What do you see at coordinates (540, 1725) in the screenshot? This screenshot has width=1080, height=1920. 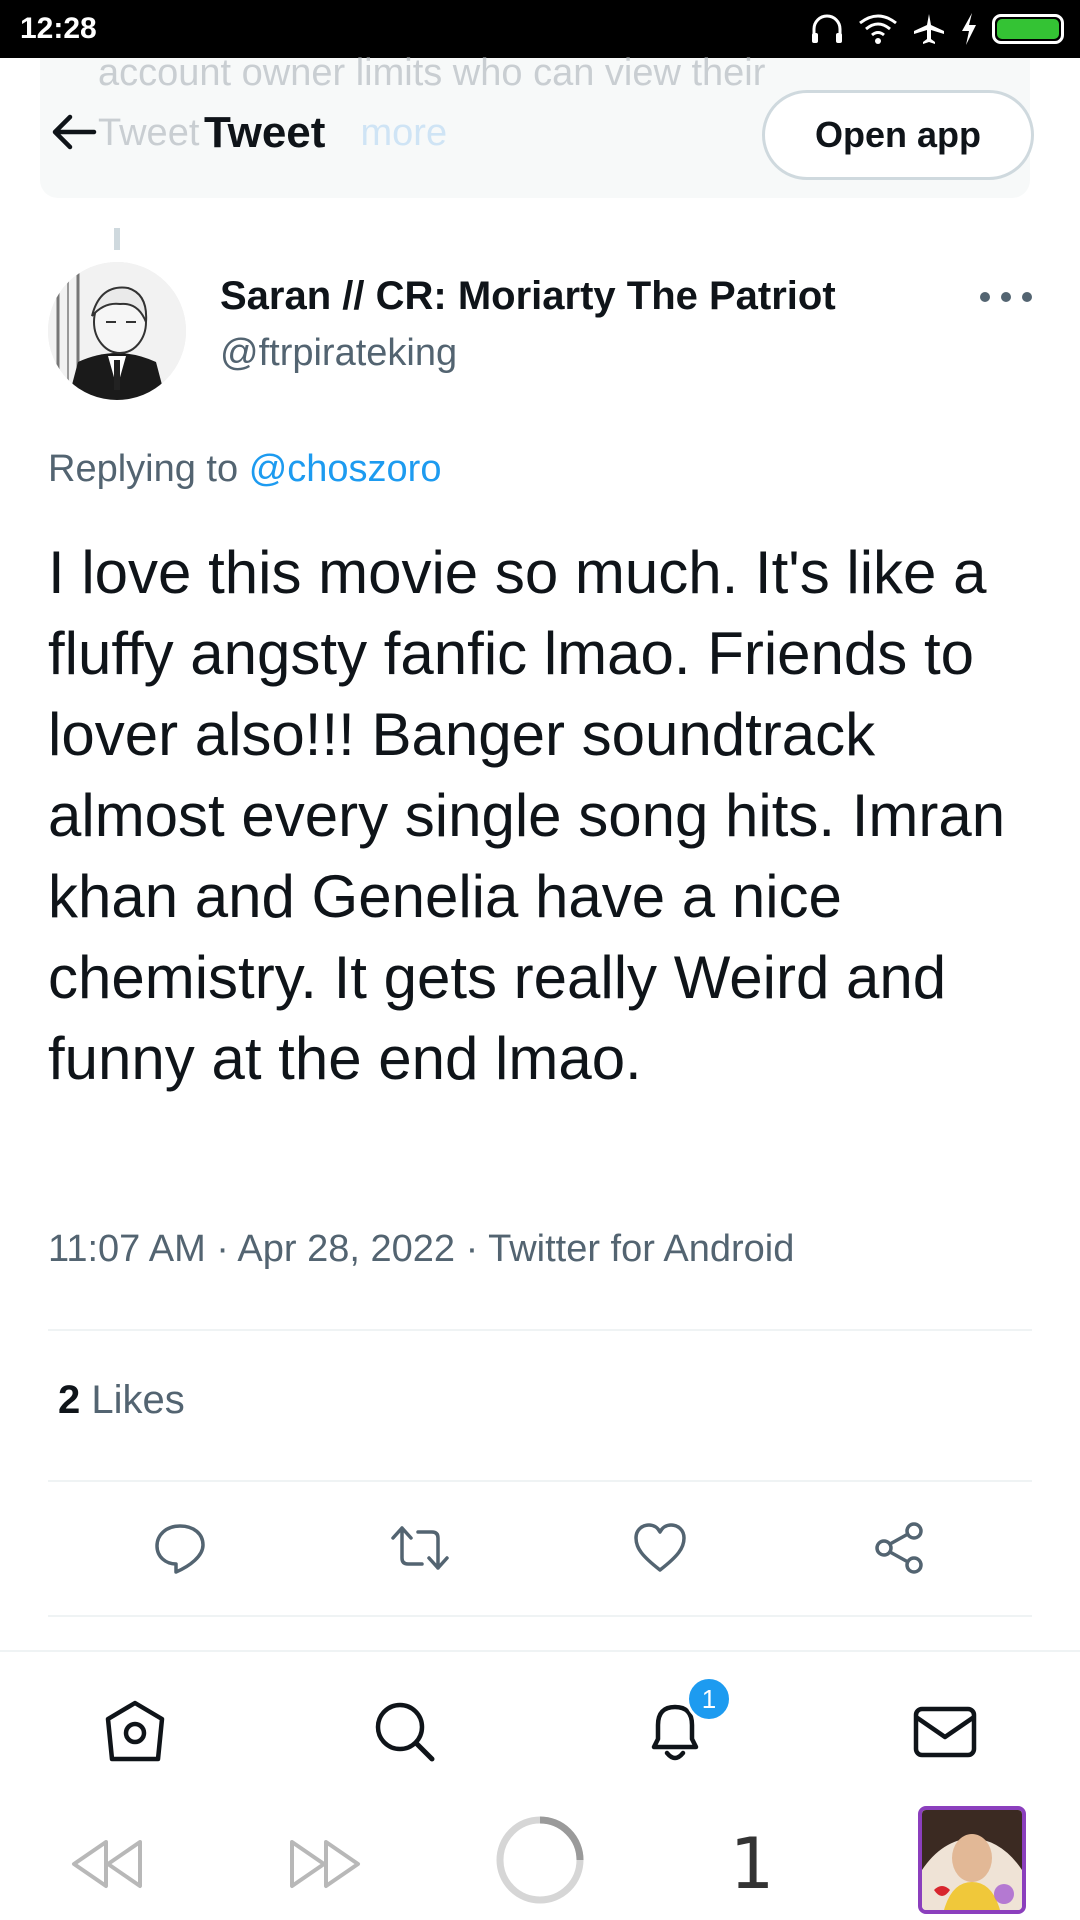 I see `bottom-navigation: 1` at bounding box center [540, 1725].